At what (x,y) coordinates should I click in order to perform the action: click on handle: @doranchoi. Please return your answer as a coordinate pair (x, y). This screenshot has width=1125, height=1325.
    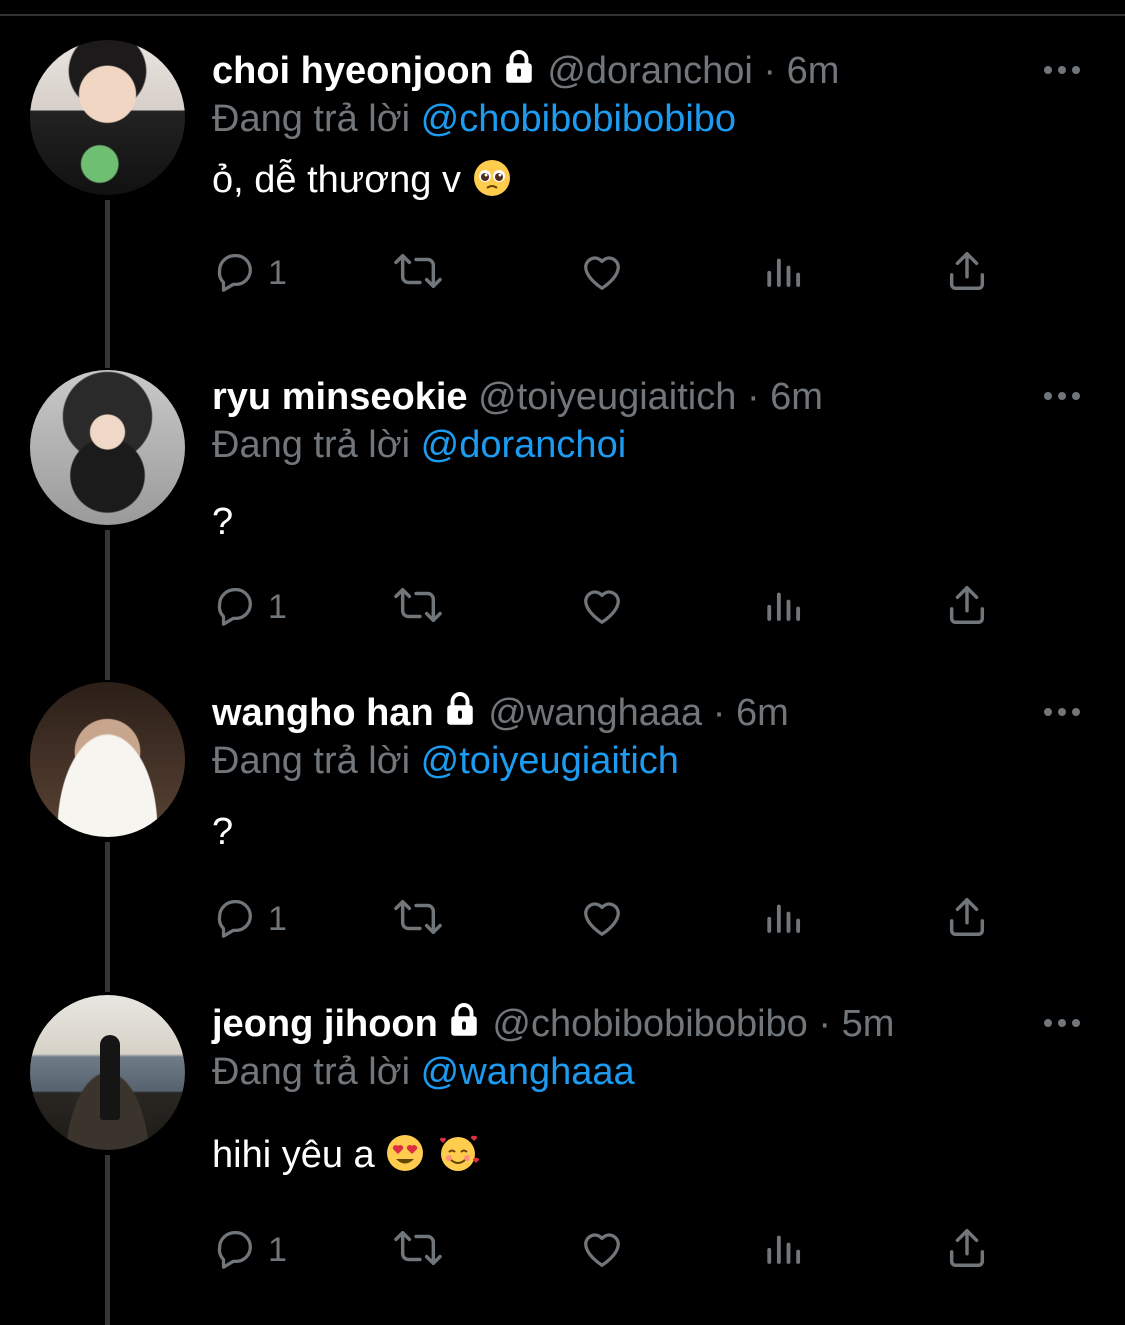
    Looking at the image, I should click on (649, 71).